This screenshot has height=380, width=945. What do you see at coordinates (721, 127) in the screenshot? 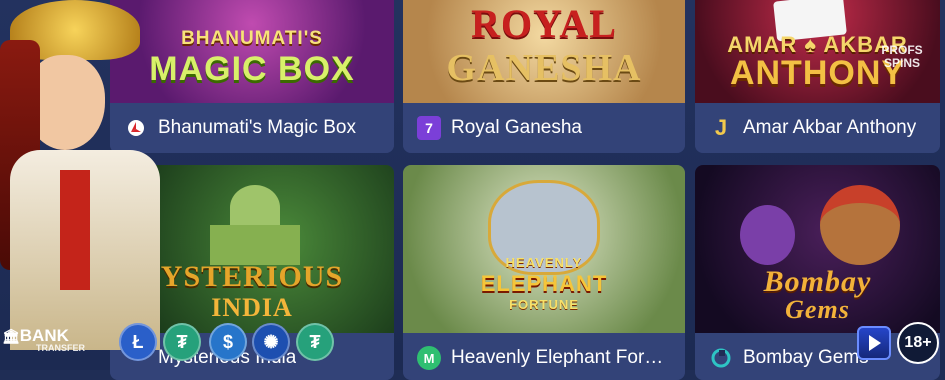
I see `yellow-j-icon: J` at bounding box center [721, 127].